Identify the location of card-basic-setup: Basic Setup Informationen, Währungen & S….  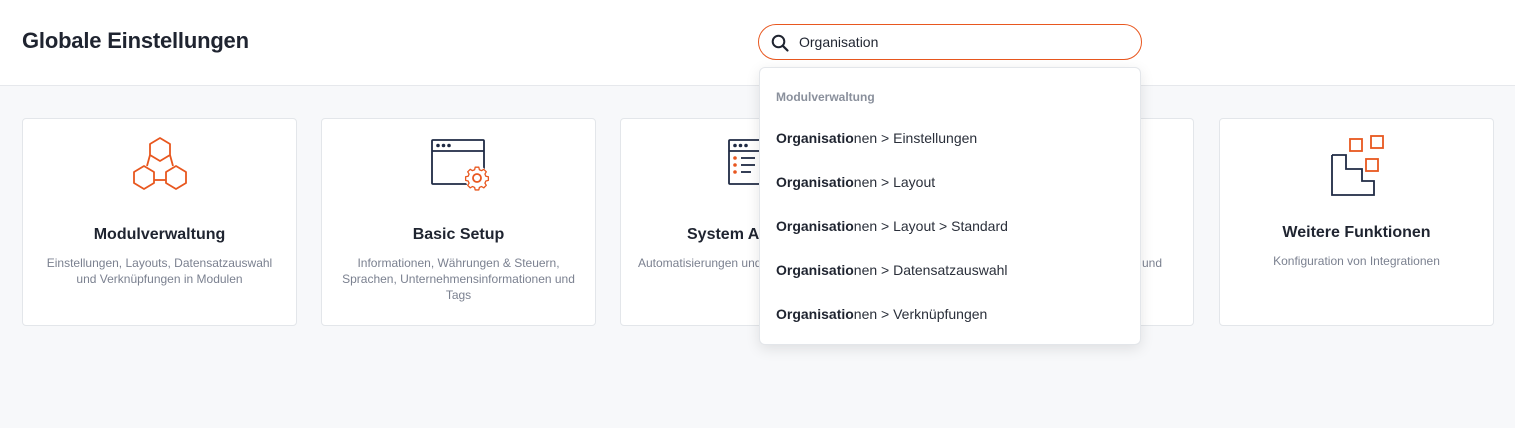
(458, 222).